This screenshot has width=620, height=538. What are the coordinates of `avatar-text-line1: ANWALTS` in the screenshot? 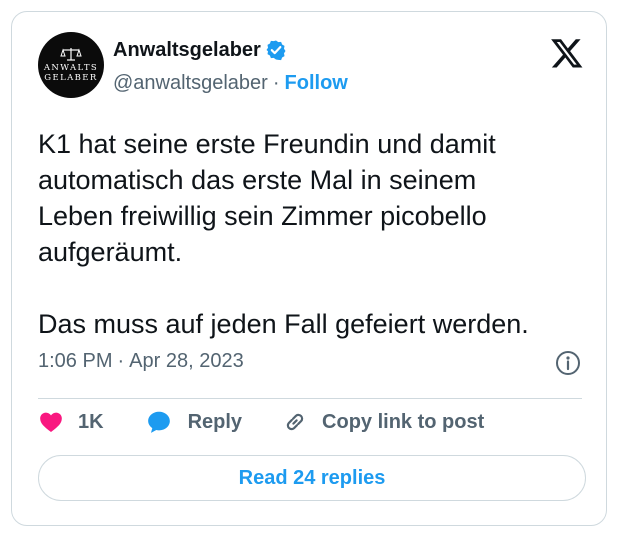 It's located at (71, 68).